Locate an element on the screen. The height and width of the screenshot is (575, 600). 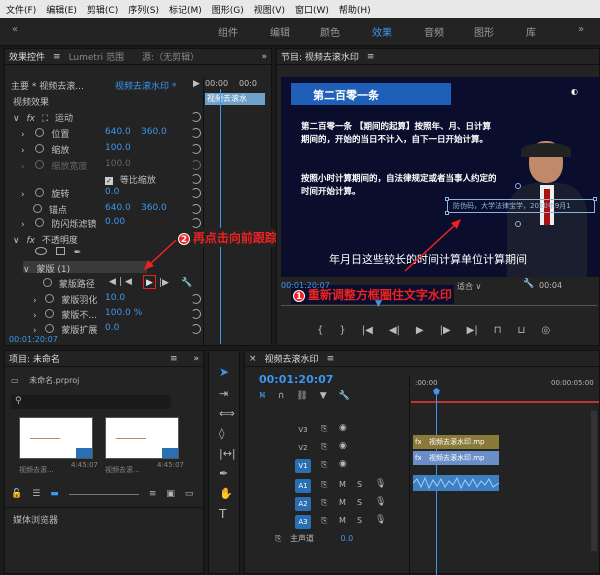
reset-uniform-icon is located at coordinates (196, 179).